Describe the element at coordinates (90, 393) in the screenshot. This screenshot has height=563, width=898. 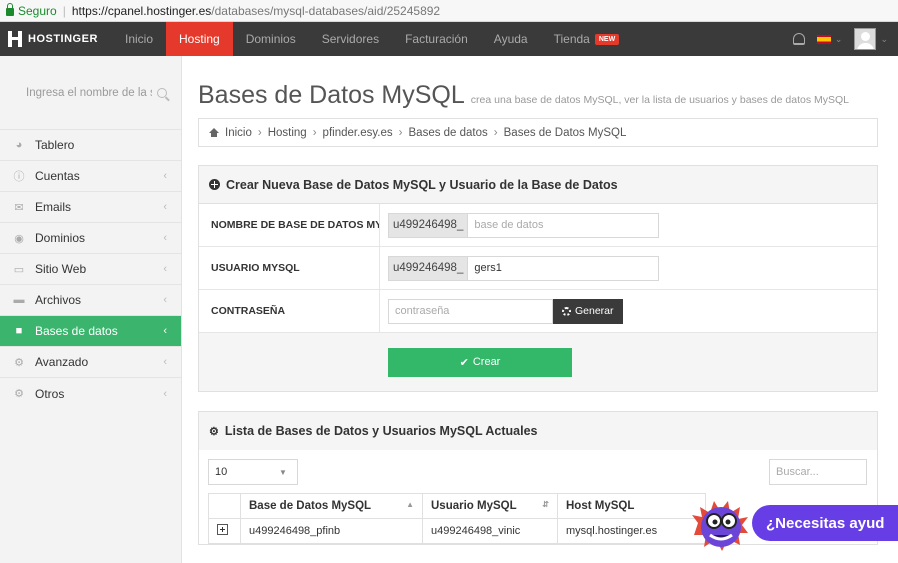
I see `sidebar-item-otros: ⚙ Otros ‹` at that location.